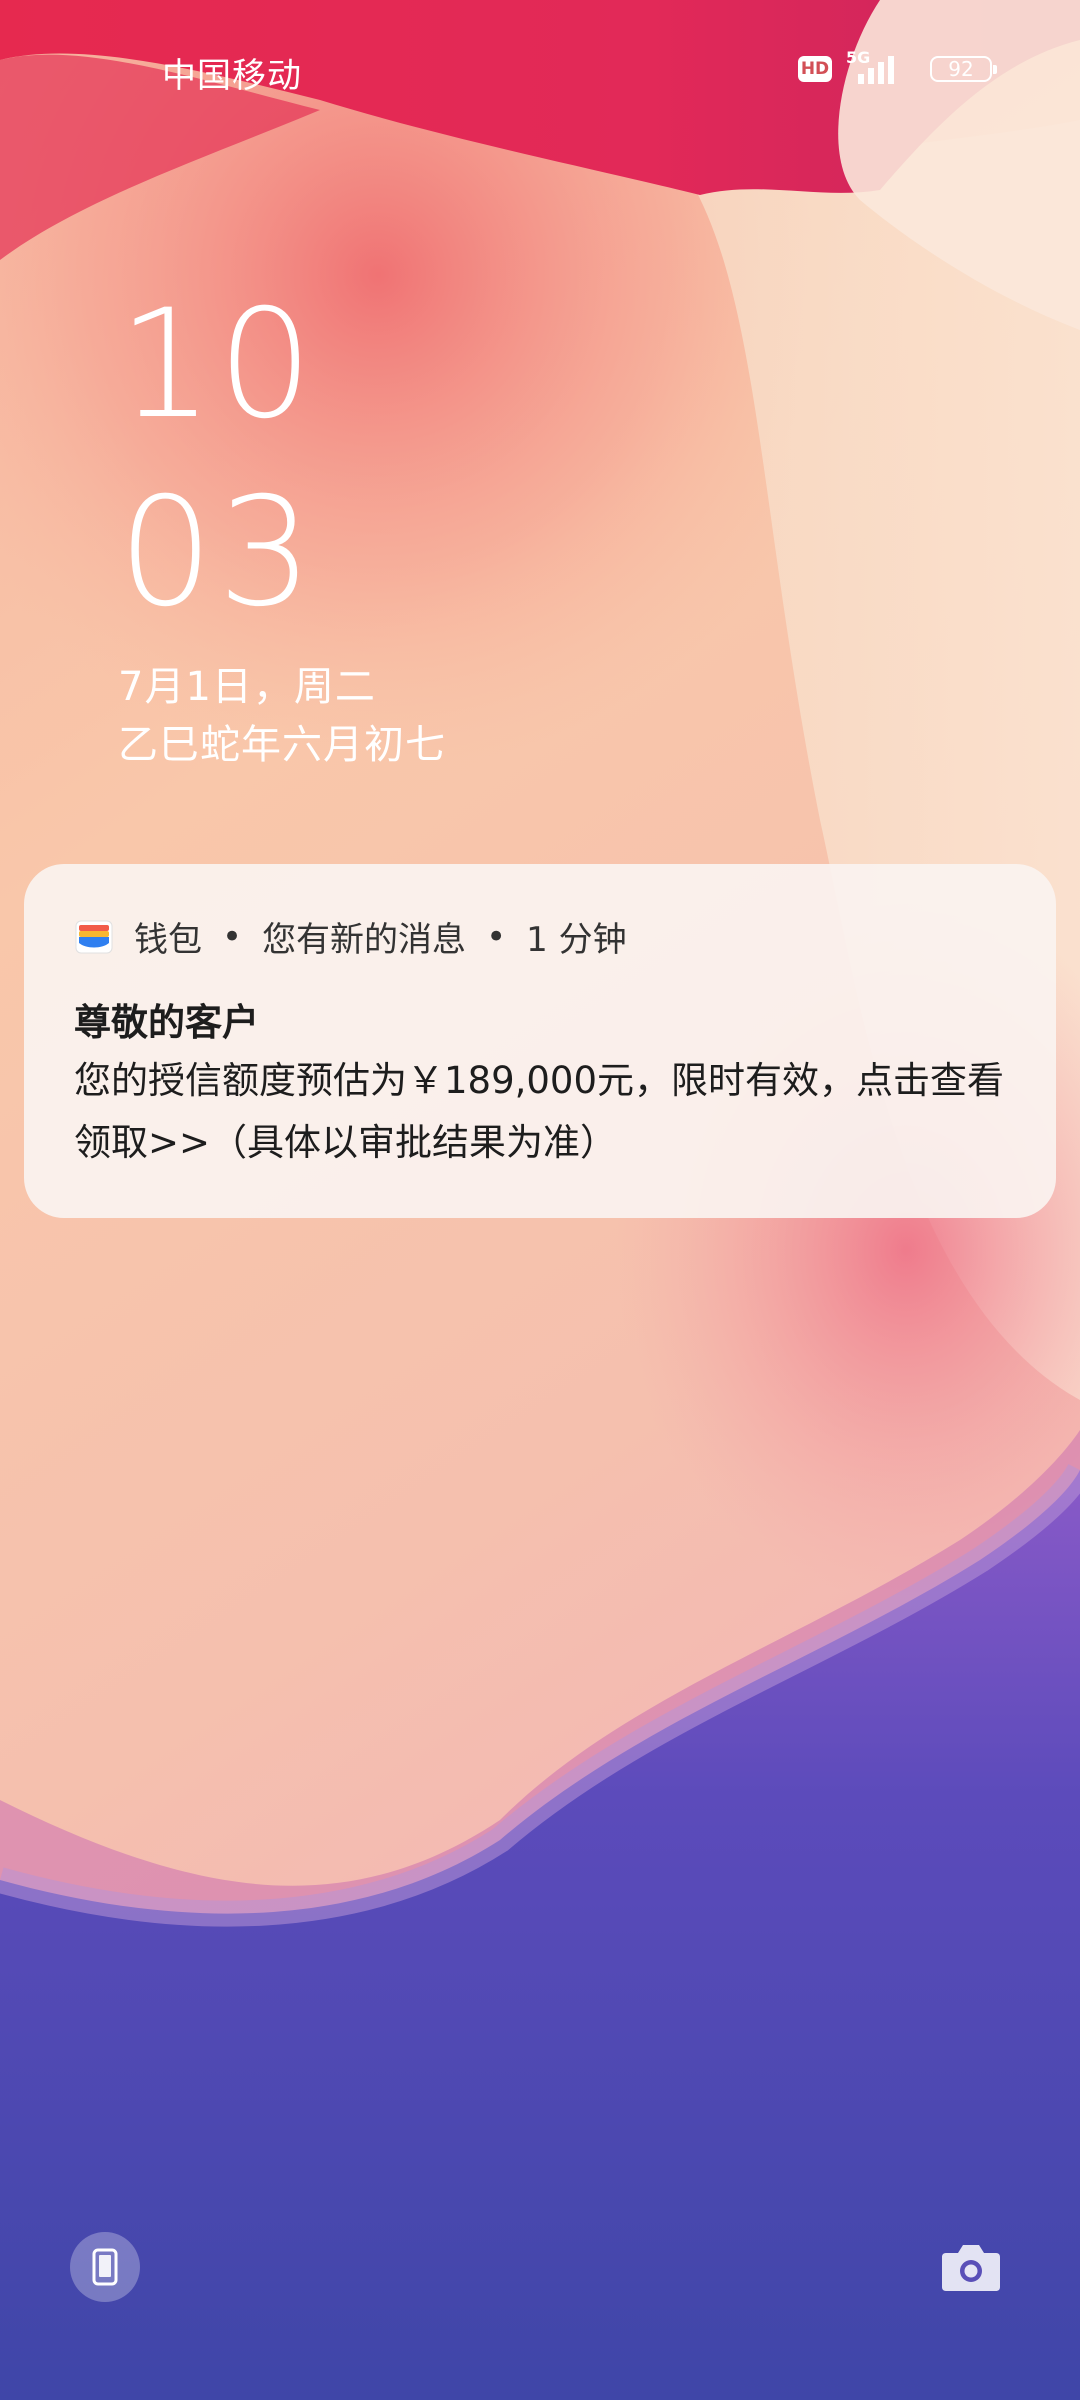 The height and width of the screenshot is (2400, 1080). What do you see at coordinates (282, 745) in the screenshot?
I see `lunar-date-text: 乙巳蛇年六月初七` at bounding box center [282, 745].